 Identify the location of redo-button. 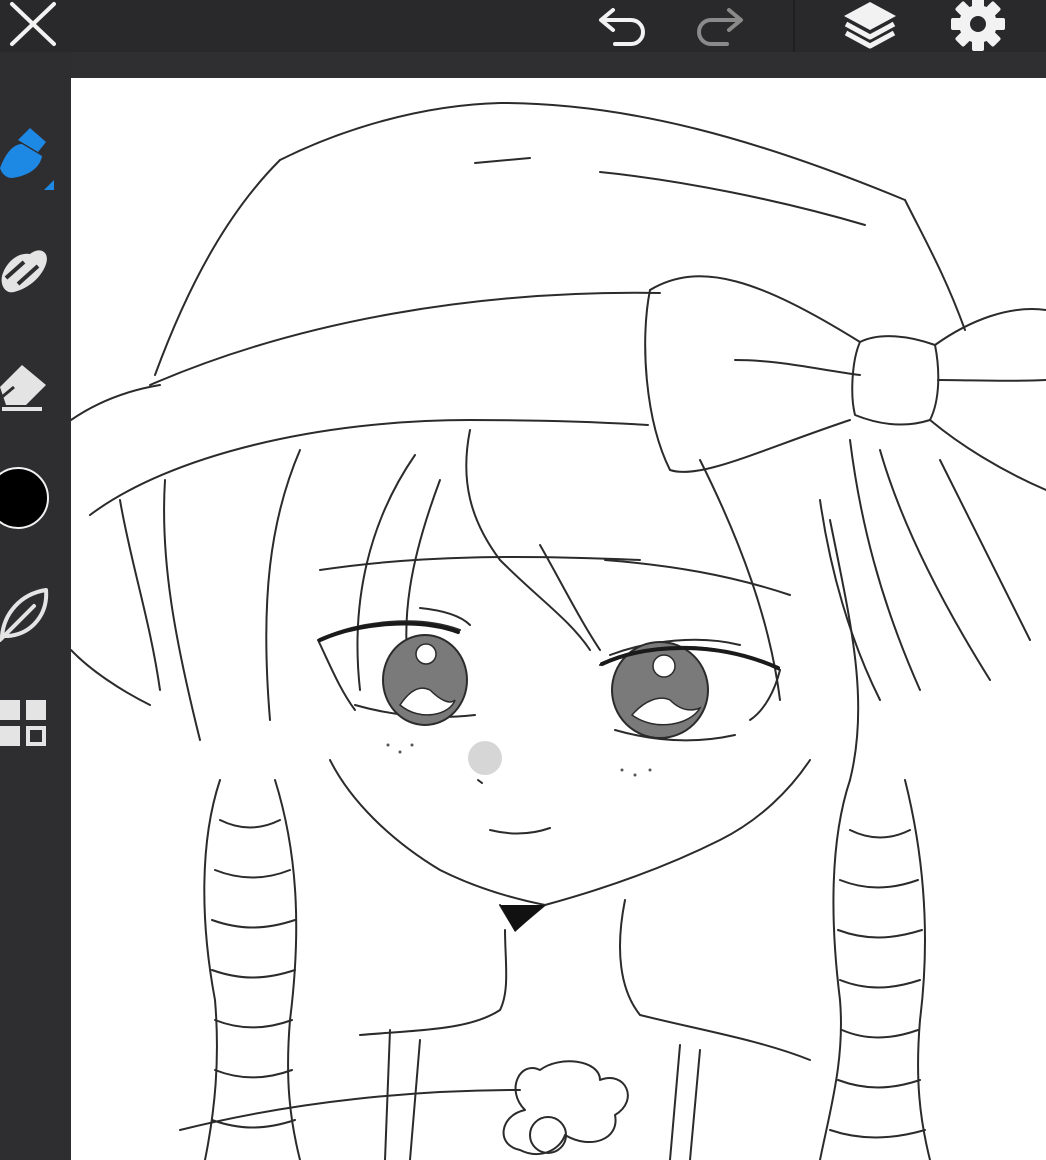
(719, 26).